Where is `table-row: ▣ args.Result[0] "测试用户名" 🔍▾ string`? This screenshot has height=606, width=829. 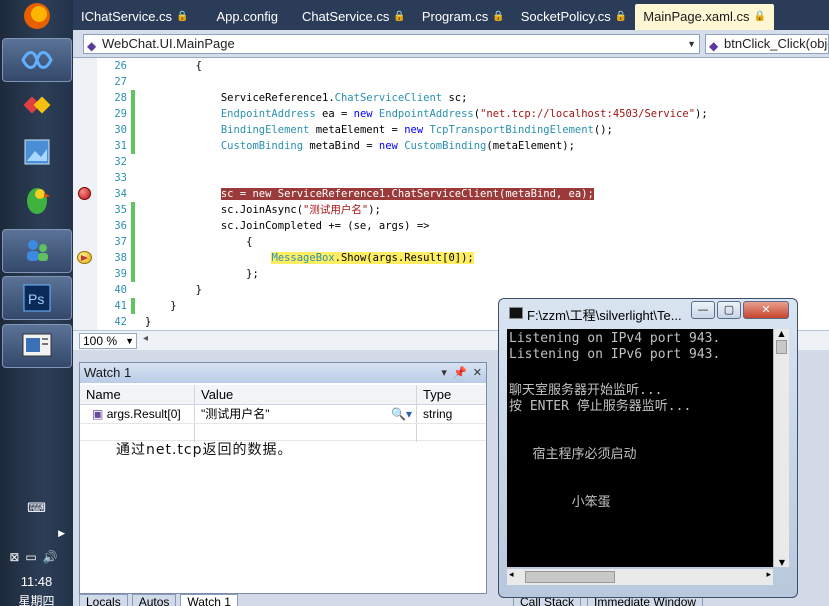
table-row: ▣ args.Result[0] "测试用户名" 🔍▾ string is located at coordinates (283, 414).